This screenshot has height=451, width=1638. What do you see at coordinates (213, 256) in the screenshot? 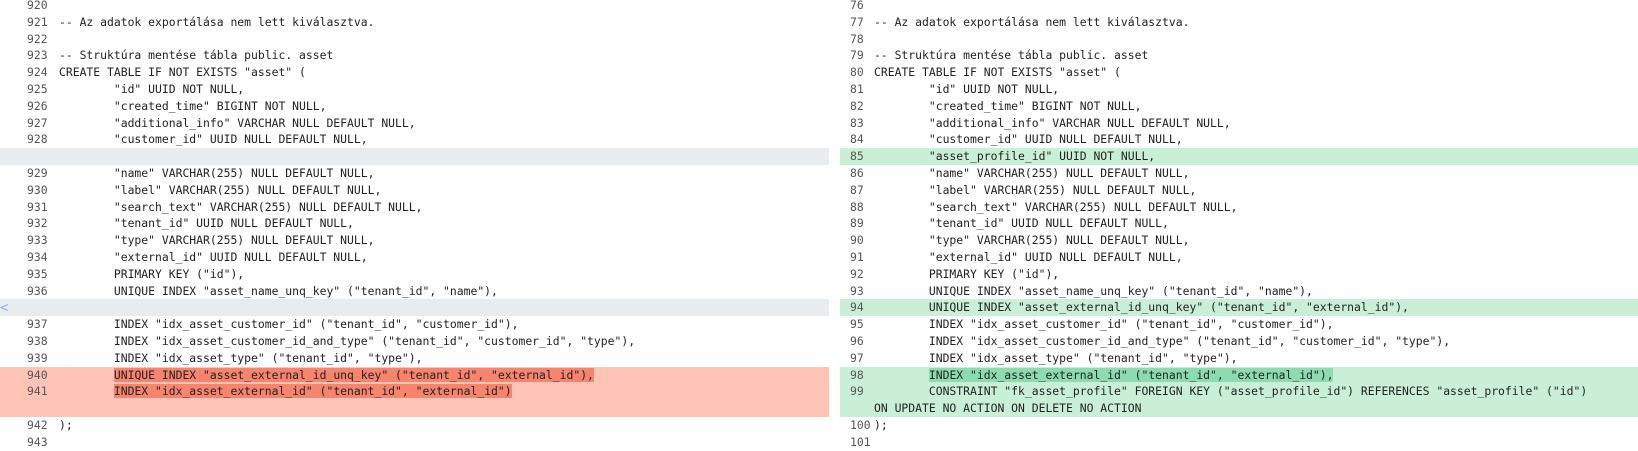
I see `code-text: "external_id" UUID NULL DEFAULT NULL,` at bounding box center [213, 256].